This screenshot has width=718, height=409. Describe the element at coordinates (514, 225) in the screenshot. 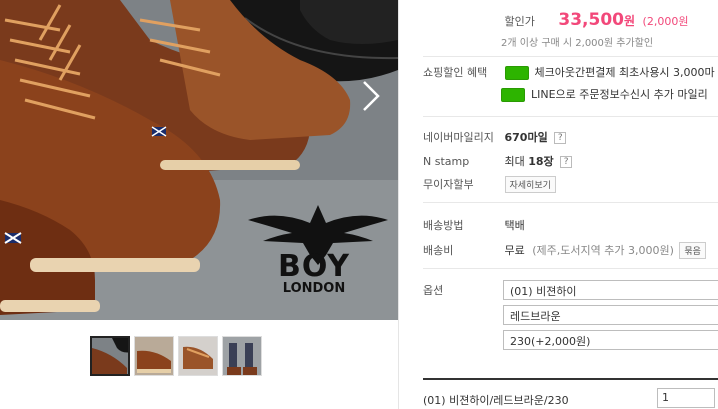

I see `shipping-method-value: 택배` at that location.